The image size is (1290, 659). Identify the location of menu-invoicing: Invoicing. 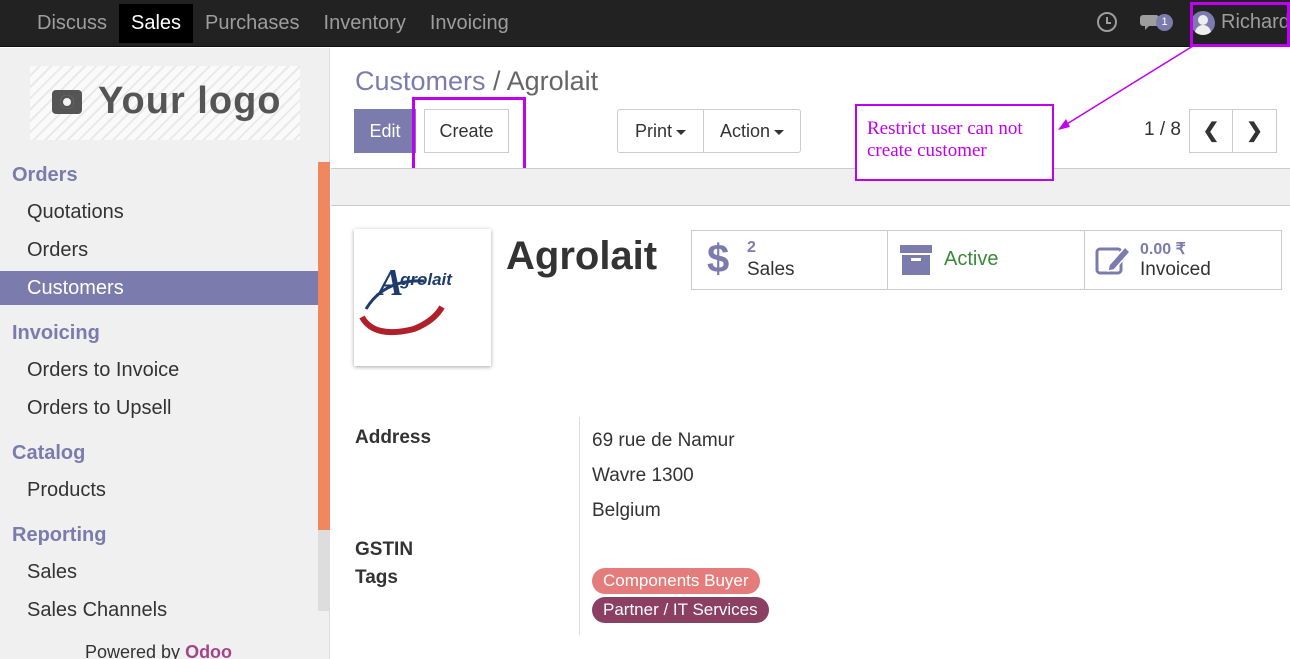
(469, 23).